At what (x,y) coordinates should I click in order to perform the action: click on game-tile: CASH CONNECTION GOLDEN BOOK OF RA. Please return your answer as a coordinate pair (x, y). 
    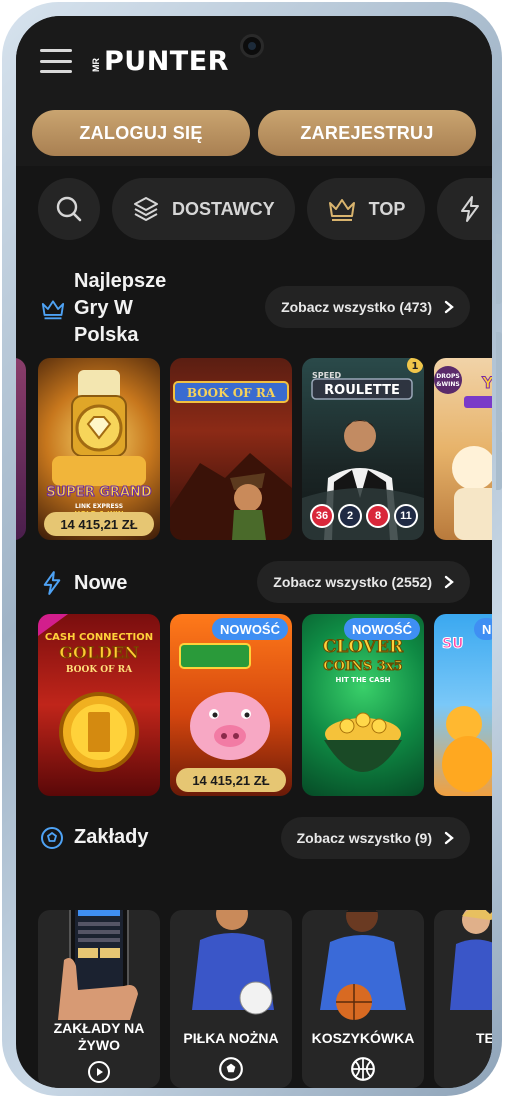
    Looking at the image, I should click on (99, 705).